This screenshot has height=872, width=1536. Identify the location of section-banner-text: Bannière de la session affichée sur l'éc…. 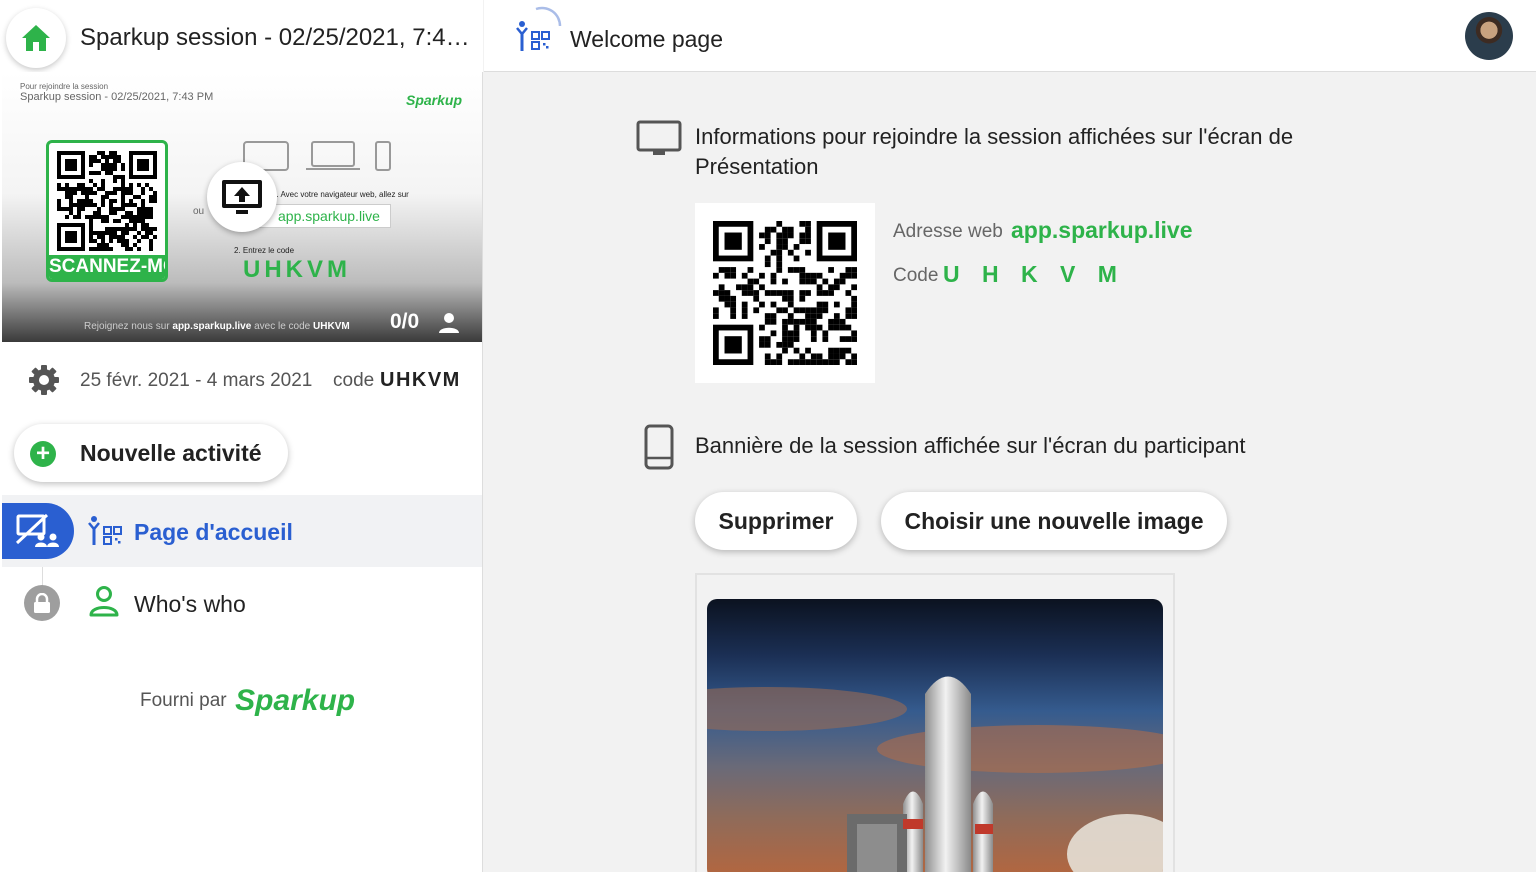
(970, 445).